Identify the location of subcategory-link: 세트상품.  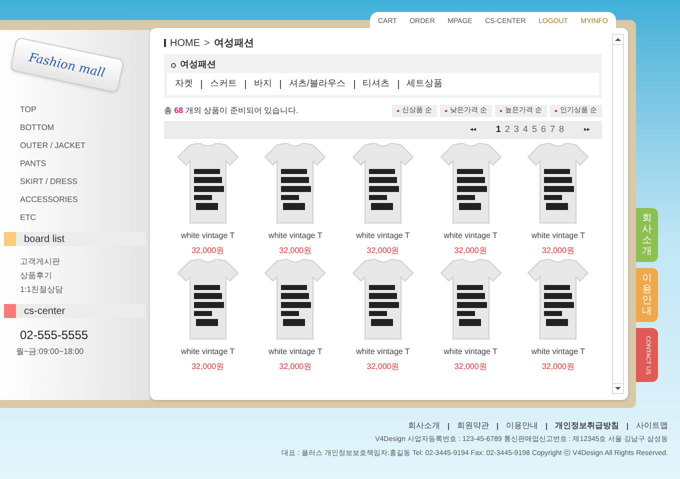
(424, 84).